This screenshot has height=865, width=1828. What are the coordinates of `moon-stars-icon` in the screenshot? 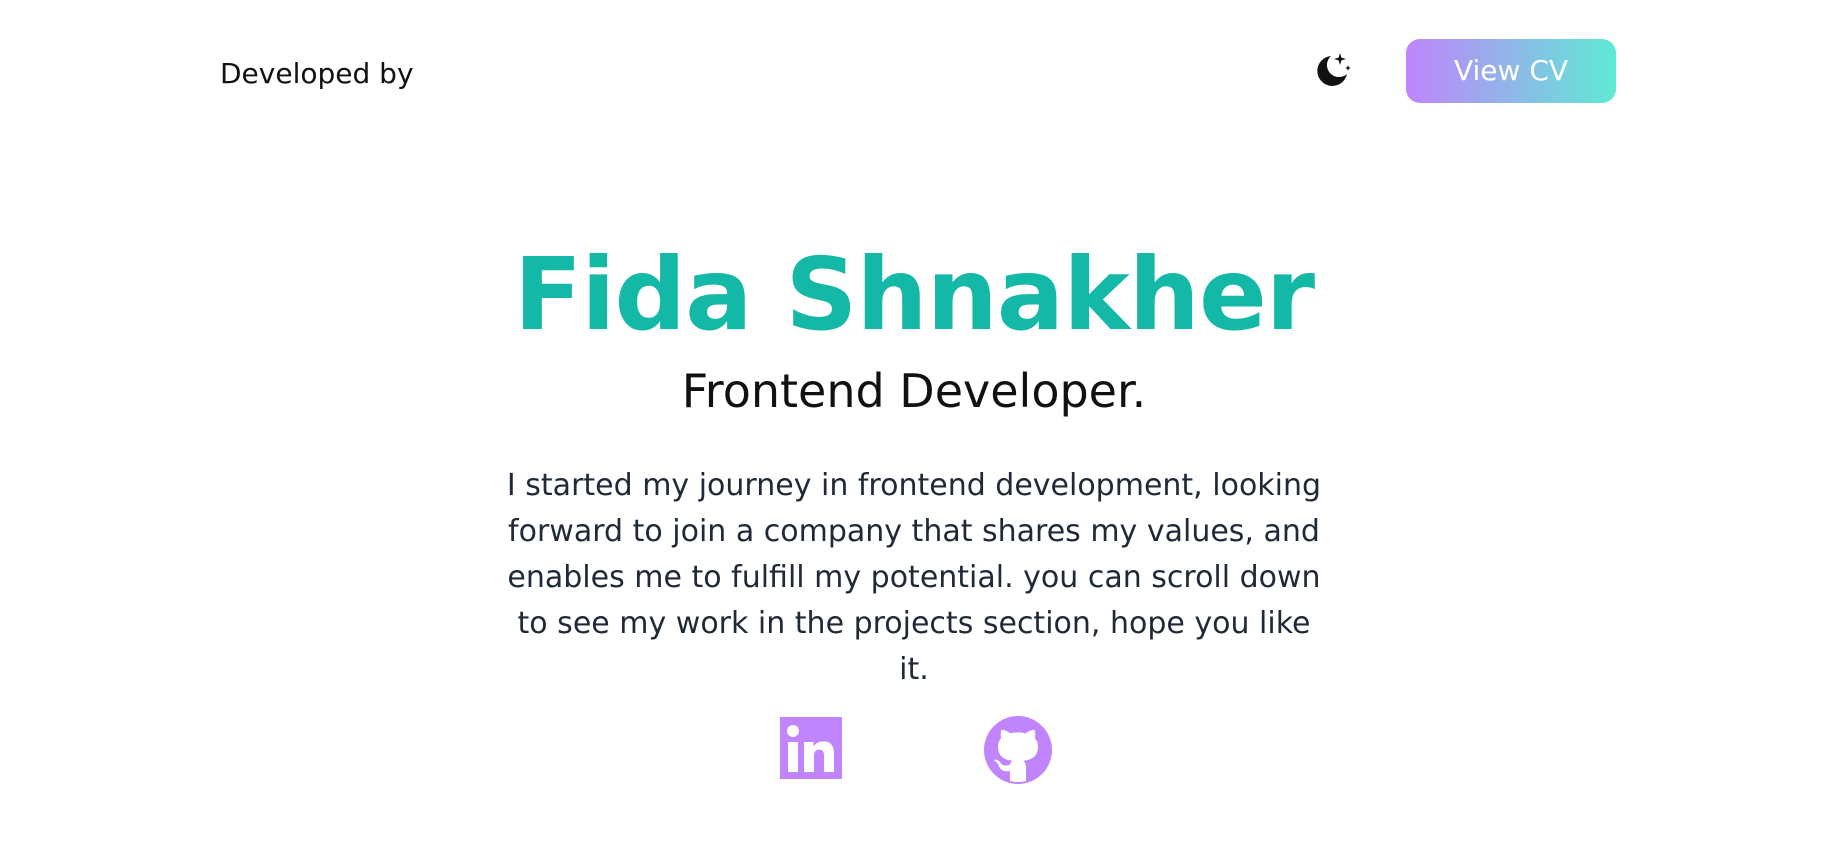 It's located at (1331, 70).